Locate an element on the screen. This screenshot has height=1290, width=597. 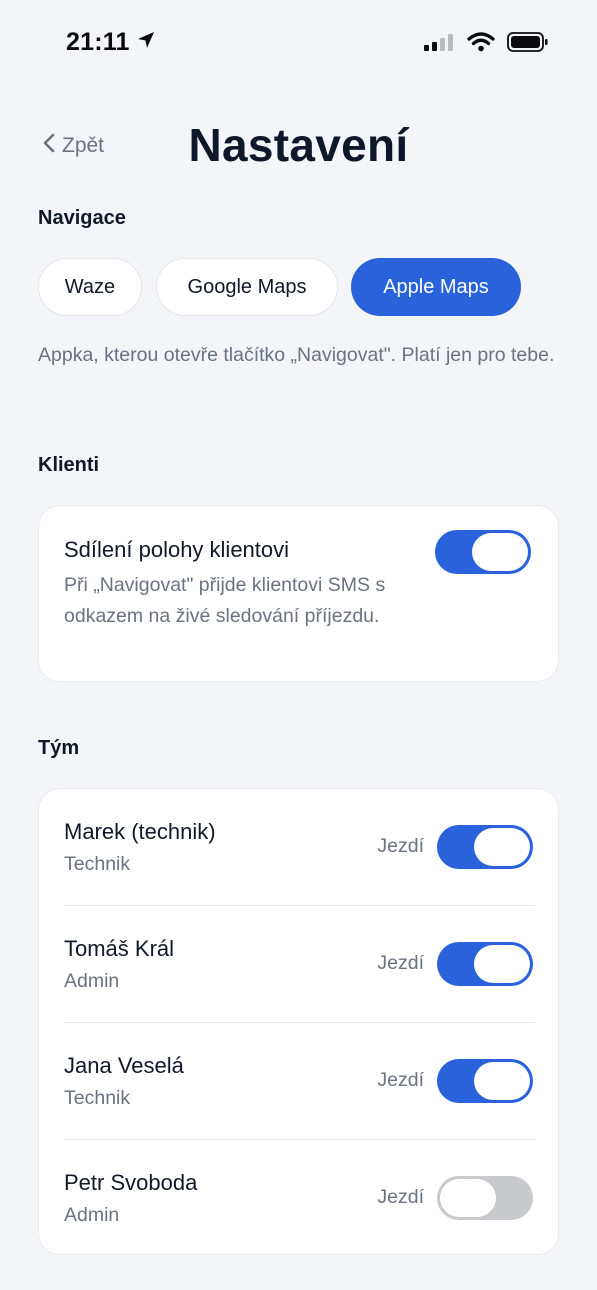
section-label-team: Tým is located at coordinates (59, 748).